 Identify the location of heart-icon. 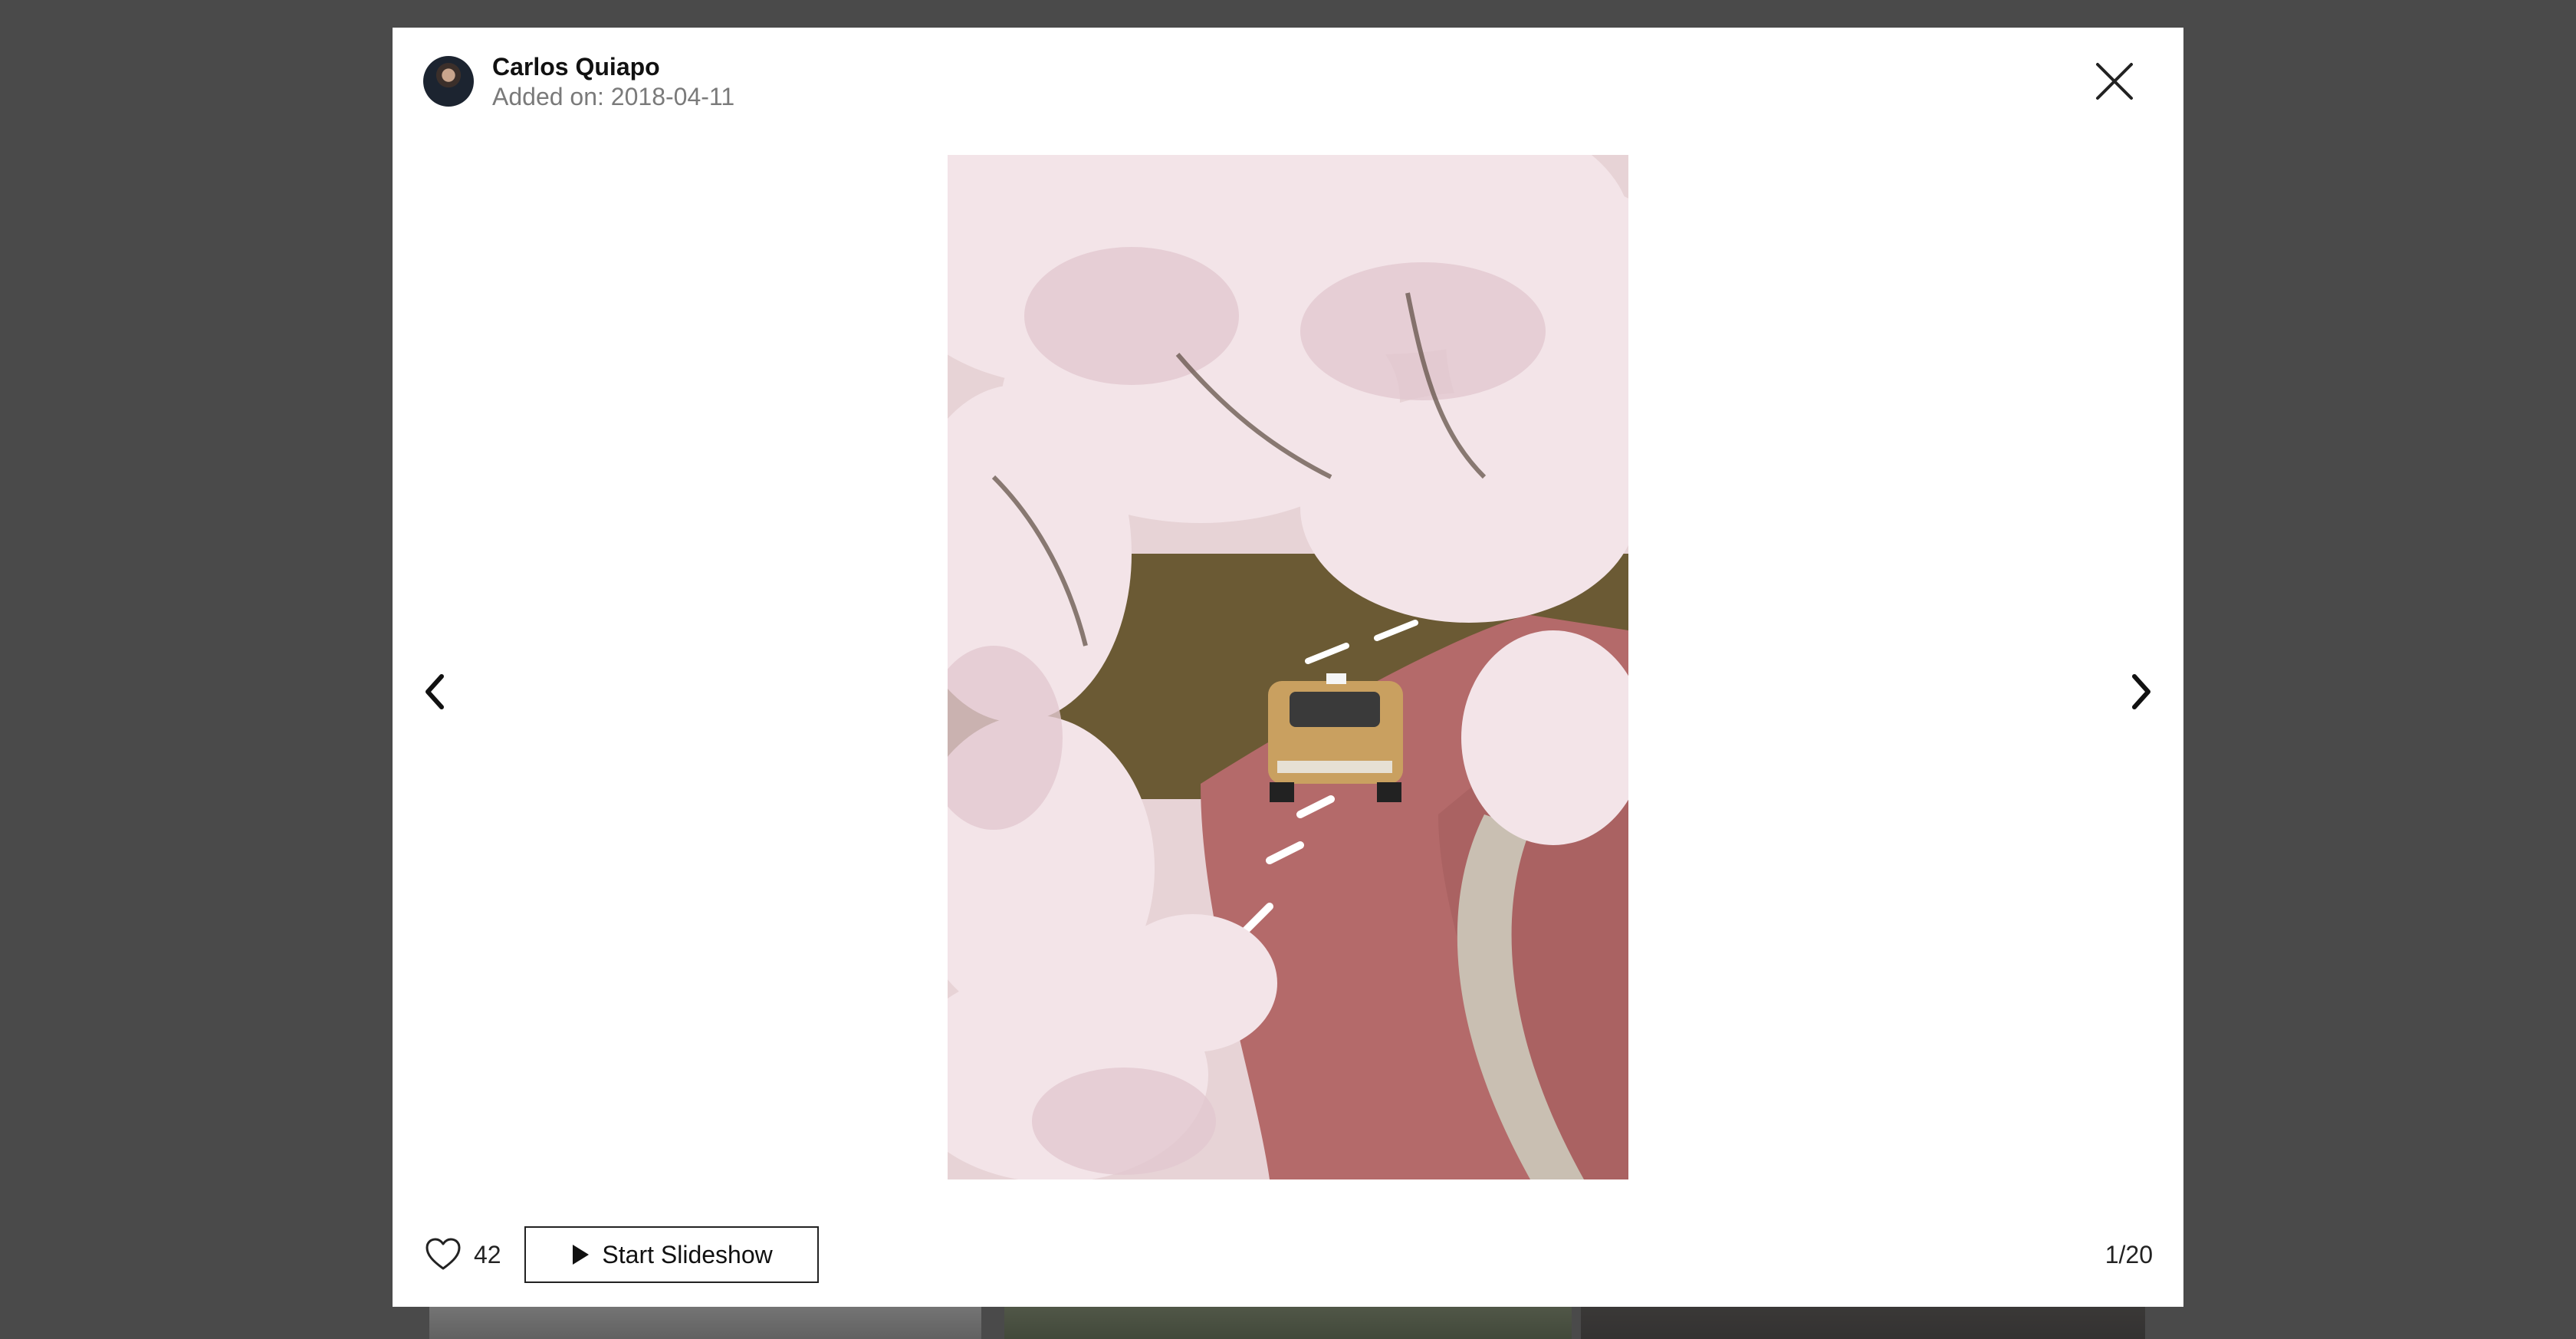
(443, 1255).